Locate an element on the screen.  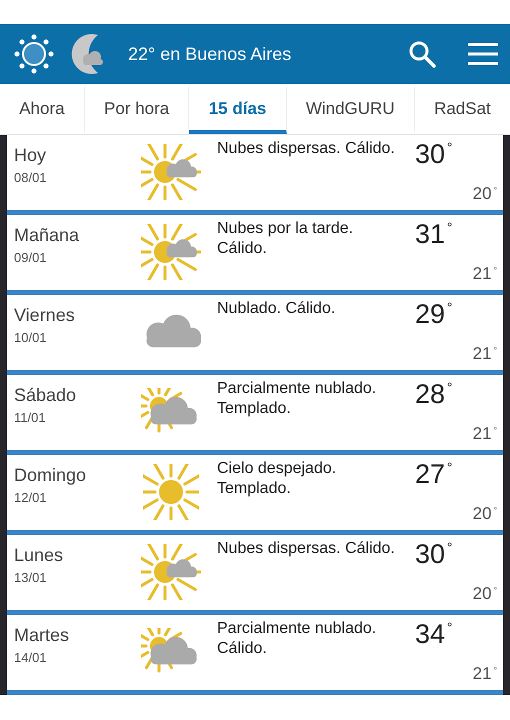
day-date: 12/01 is located at coordinates (31, 497).